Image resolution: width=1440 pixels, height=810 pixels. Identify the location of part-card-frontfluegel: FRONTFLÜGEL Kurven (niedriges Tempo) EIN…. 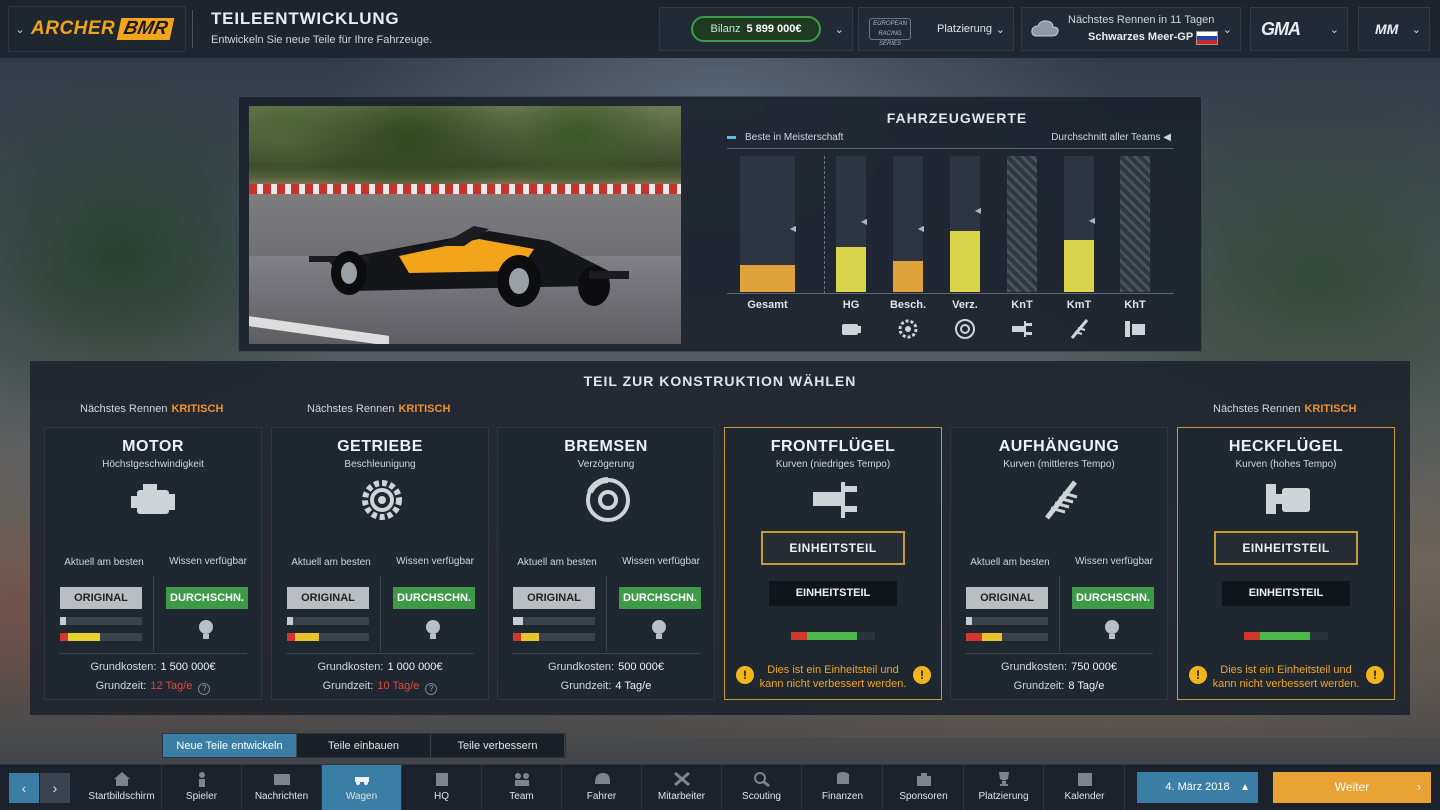
(833, 563).